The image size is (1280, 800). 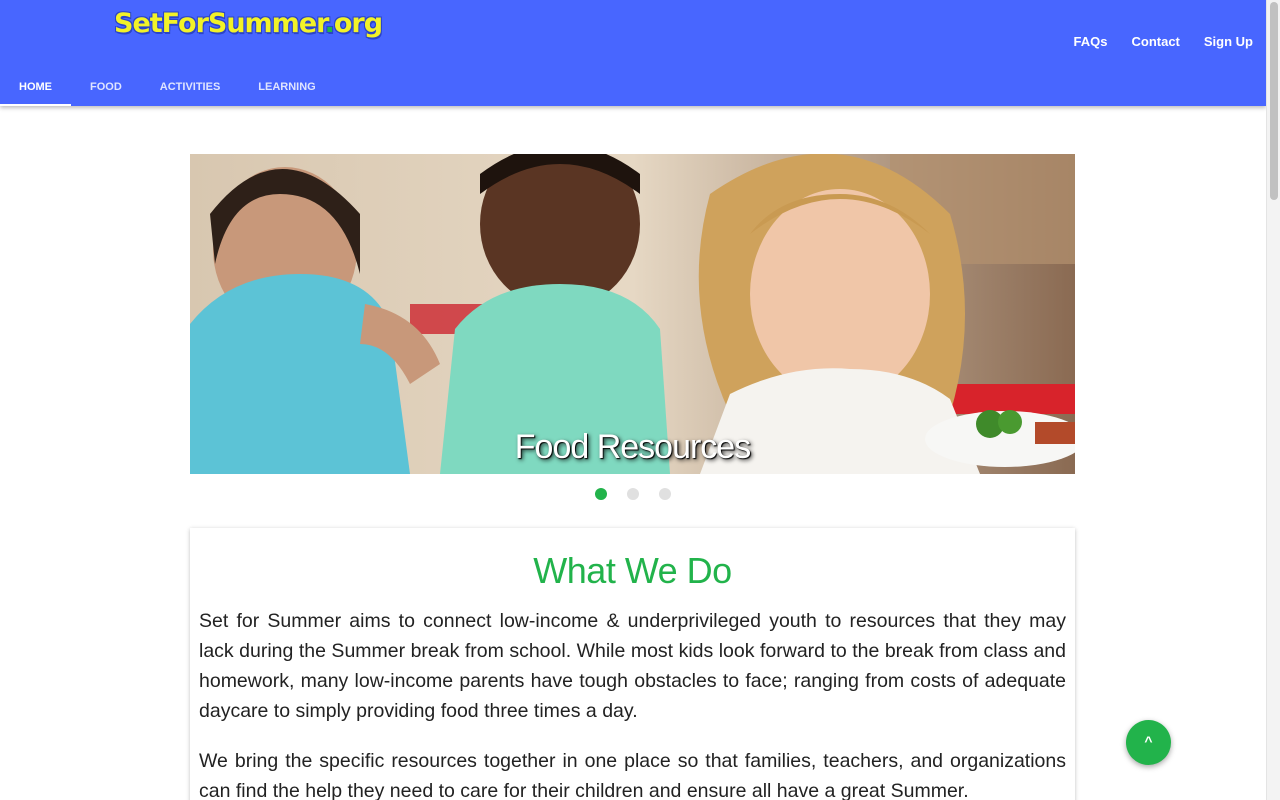 What do you see at coordinates (1228, 41) in the screenshot?
I see `sign-up-link: Sign Up` at bounding box center [1228, 41].